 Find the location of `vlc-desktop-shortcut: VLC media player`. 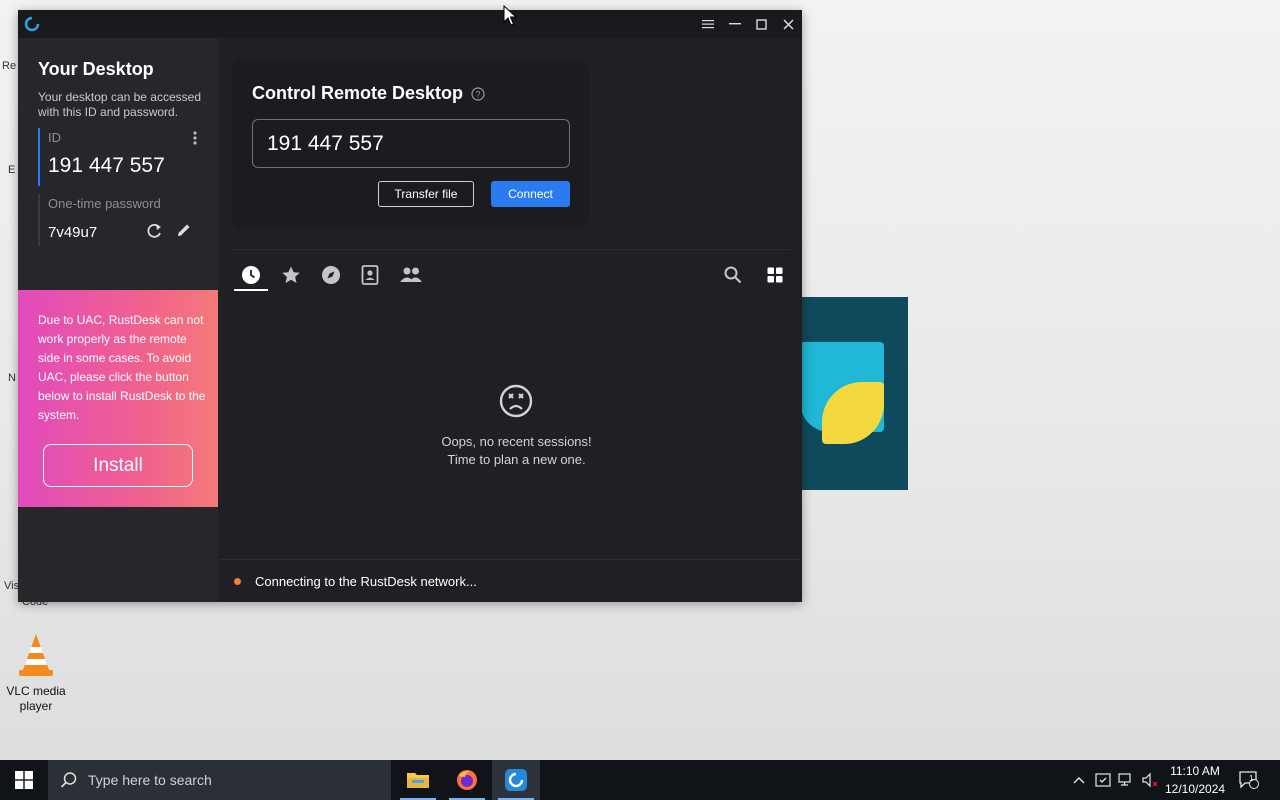

vlc-desktop-shortcut: VLC media player is located at coordinates (36, 673).